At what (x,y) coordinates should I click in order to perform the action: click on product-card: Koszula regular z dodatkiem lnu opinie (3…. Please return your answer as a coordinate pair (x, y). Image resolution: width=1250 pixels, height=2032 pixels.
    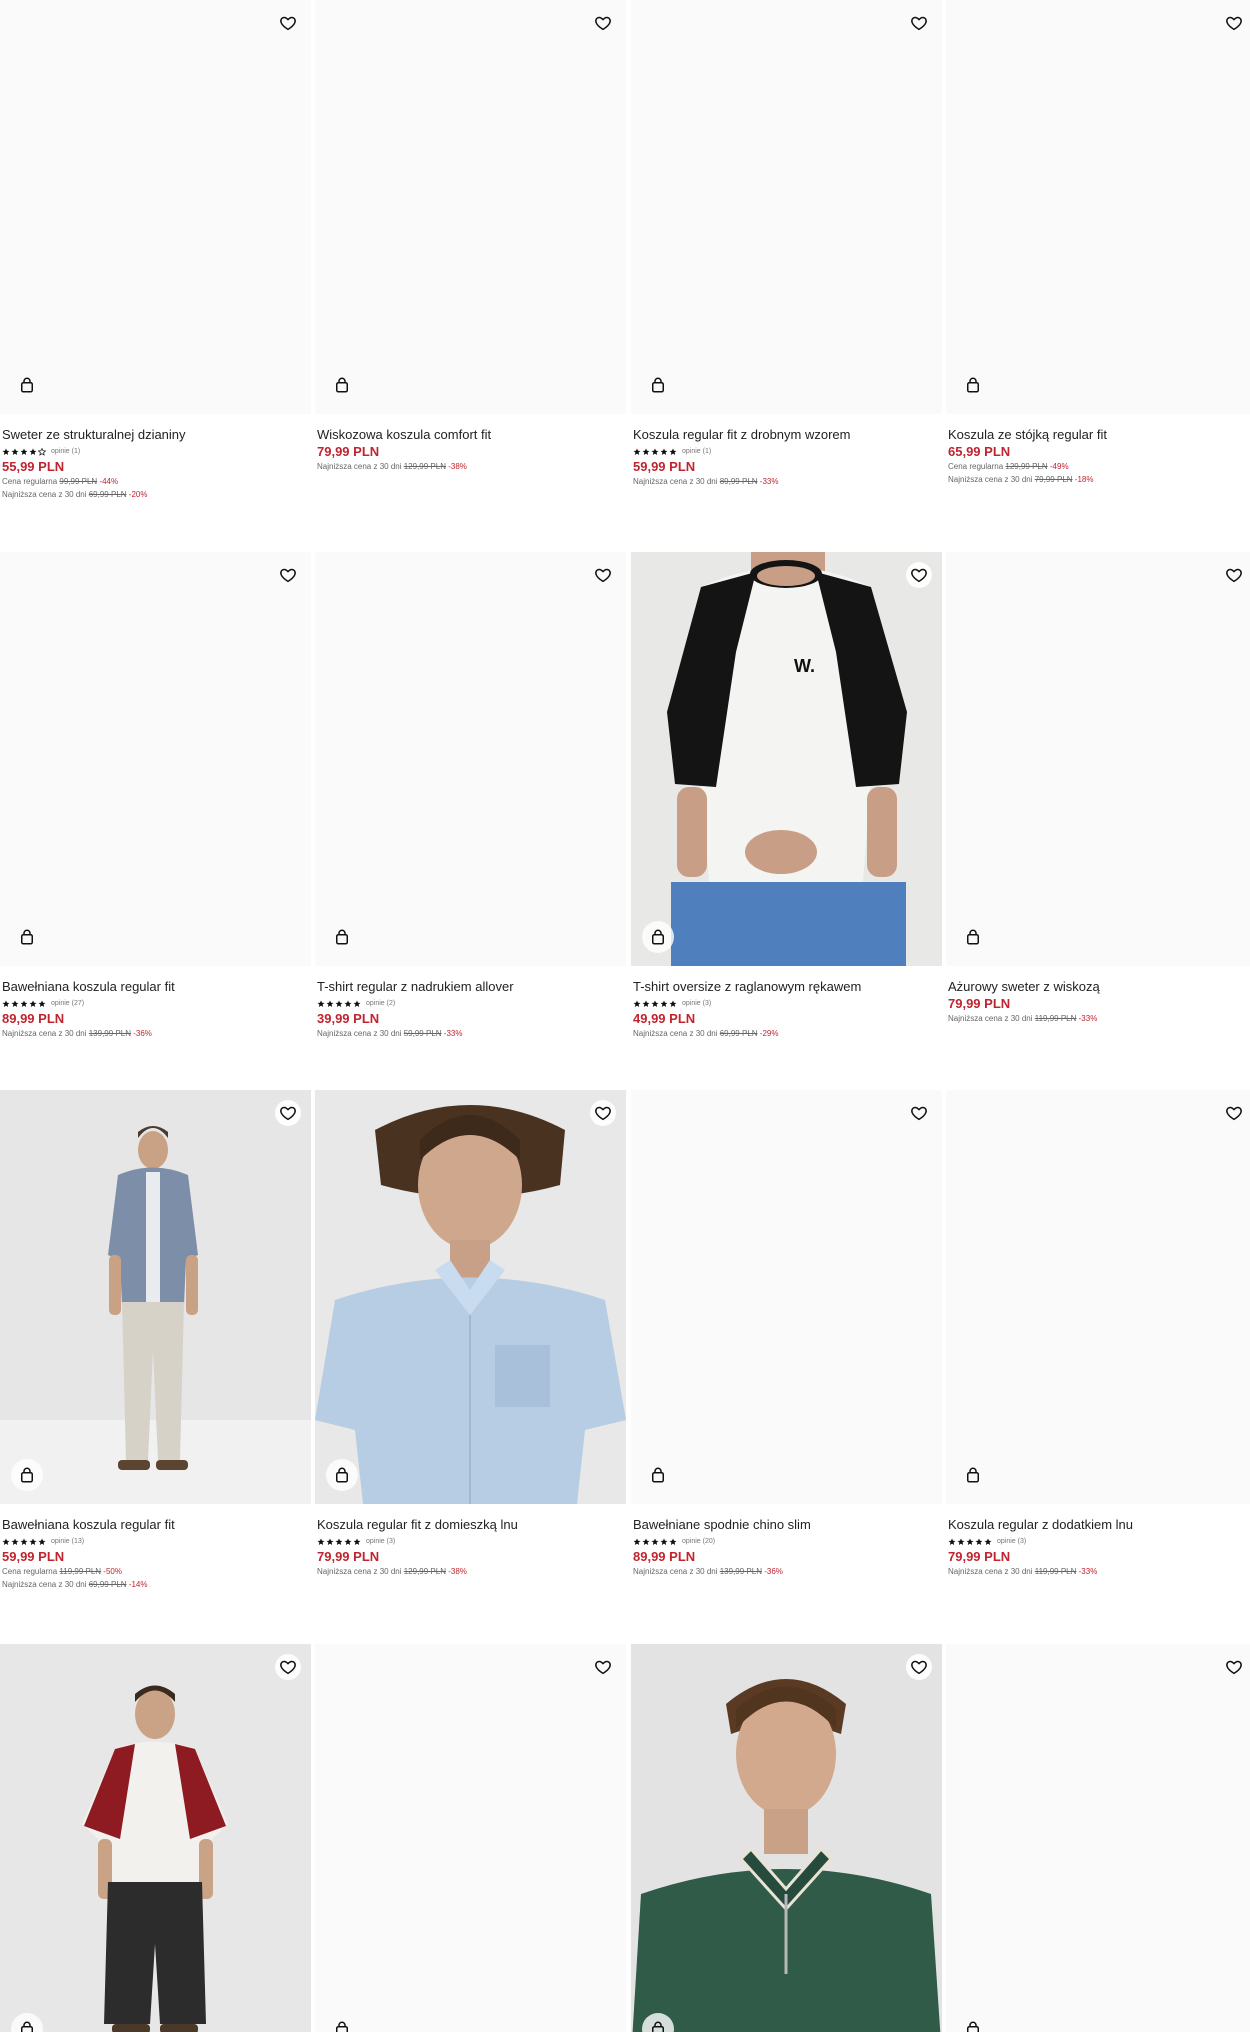
    Looking at the image, I should click on (1098, 1334).